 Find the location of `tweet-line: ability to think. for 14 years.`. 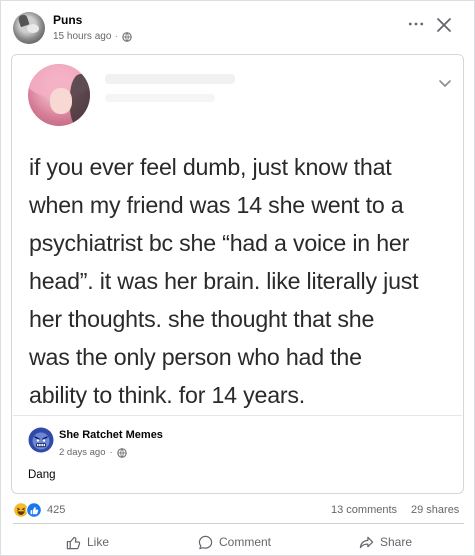

tweet-line: ability to think. for 14 years. is located at coordinates (167, 395).